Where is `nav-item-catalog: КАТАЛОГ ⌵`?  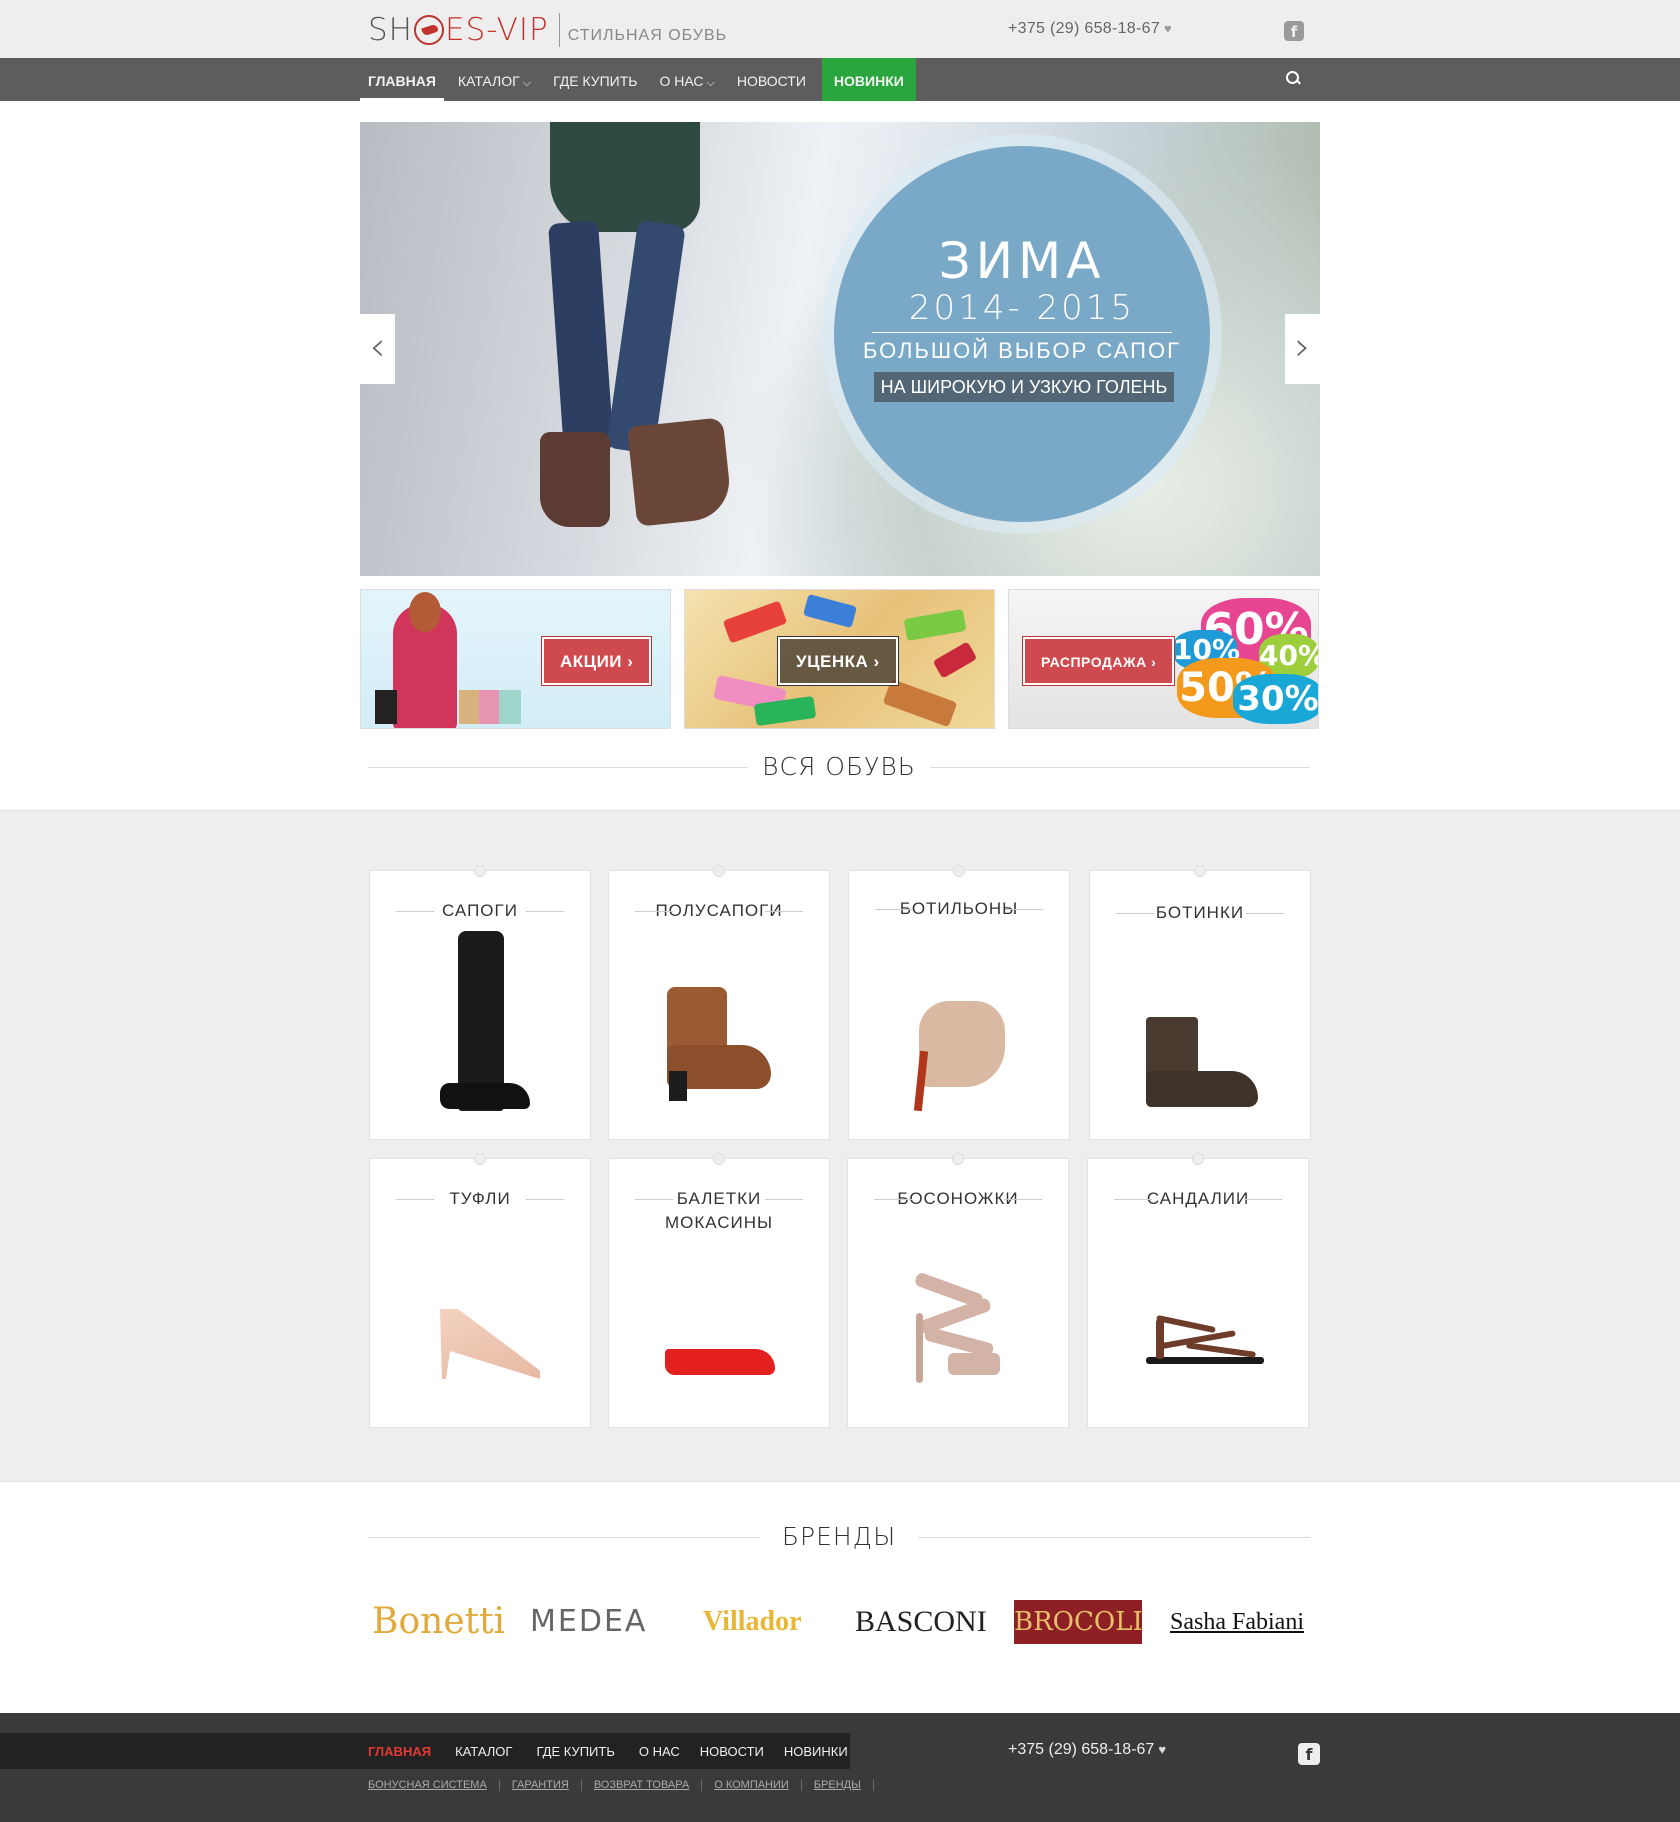 nav-item-catalog: КАТАЛОГ ⌵ is located at coordinates (494, 79).